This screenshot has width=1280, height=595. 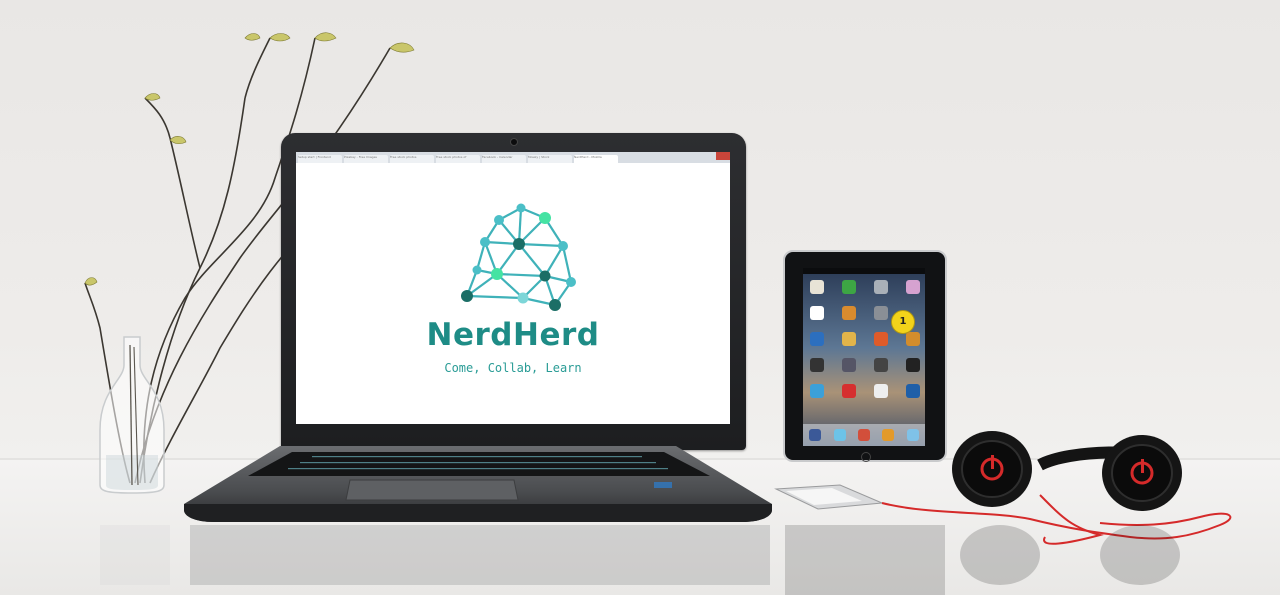 I want to click on browser-tab: Pixabay - Free Images, so click(x=366, y=159).